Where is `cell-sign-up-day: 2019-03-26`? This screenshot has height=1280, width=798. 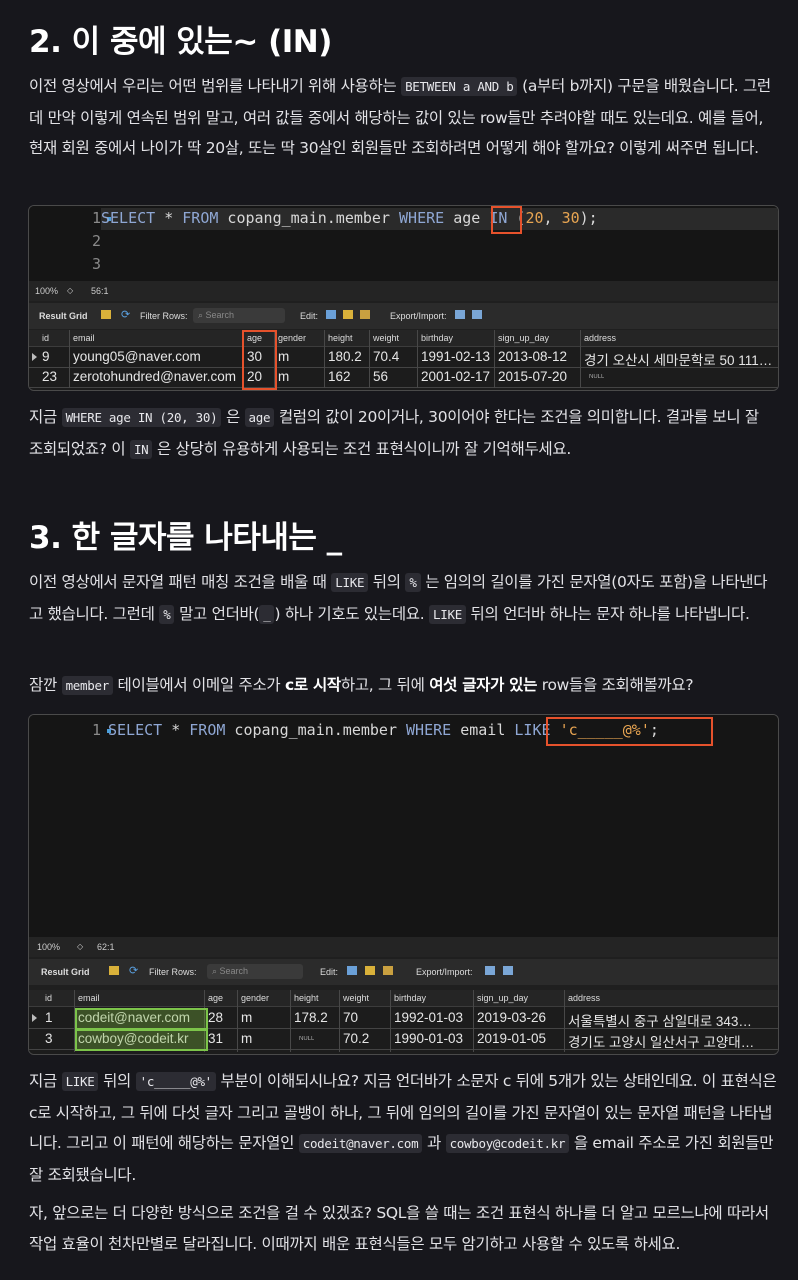
cell-sign-up-day: 2019-03-26 is located at coordinates (511, 1017).